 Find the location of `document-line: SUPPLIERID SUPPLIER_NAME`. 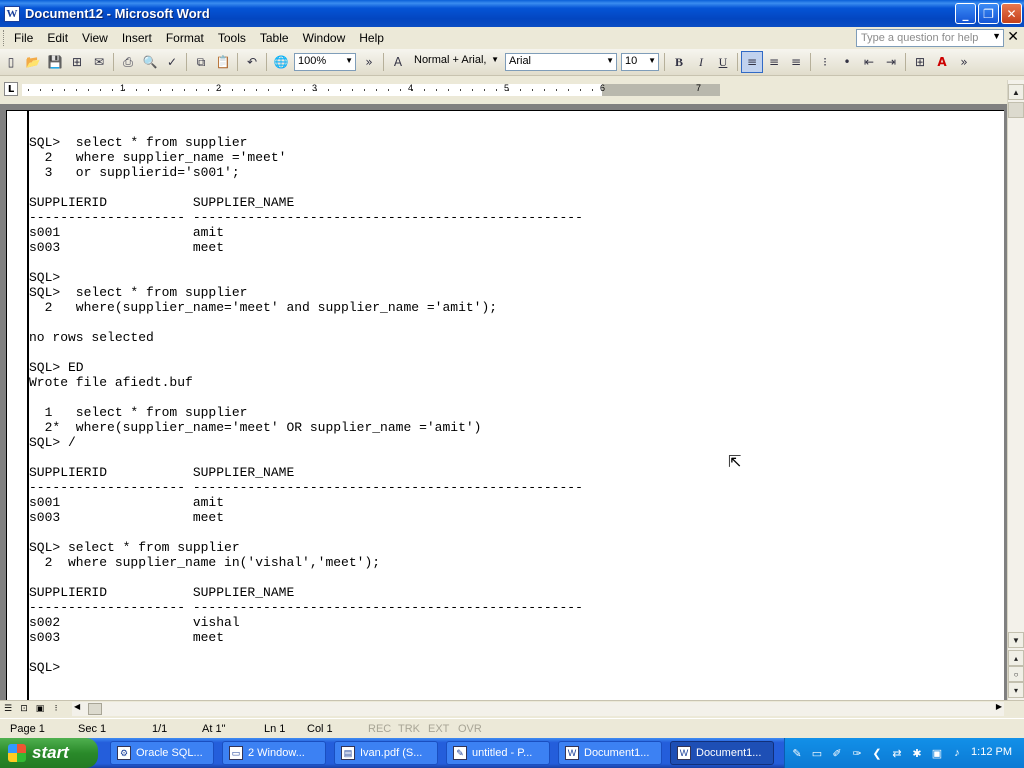

document-line: SUPPLIERID SUPPLIER_NAME is located at coordinates (306, 592).